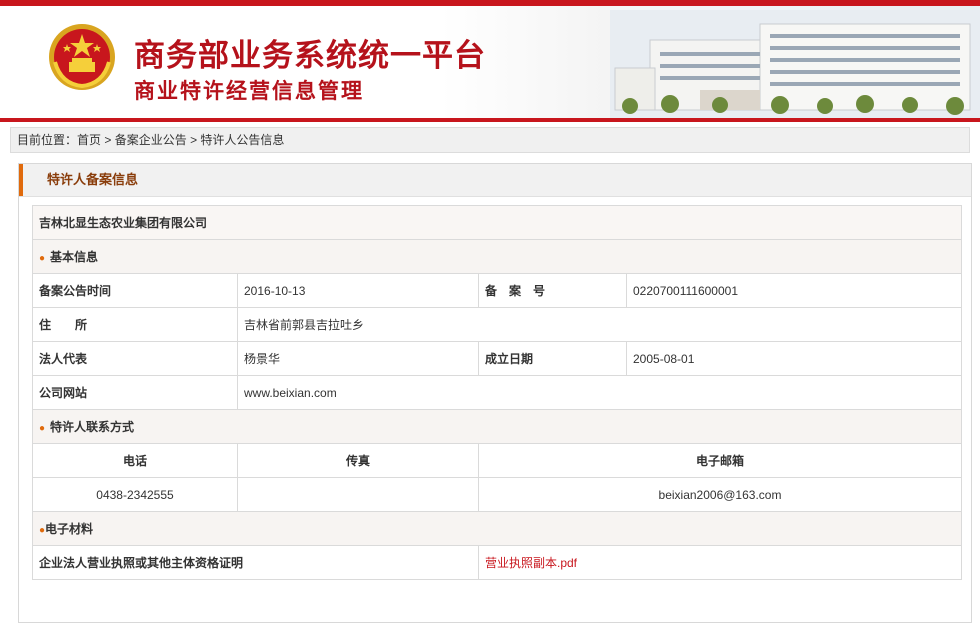  I want to click on license-file-link: 营业执照副本.pdf, so click(531, 563).